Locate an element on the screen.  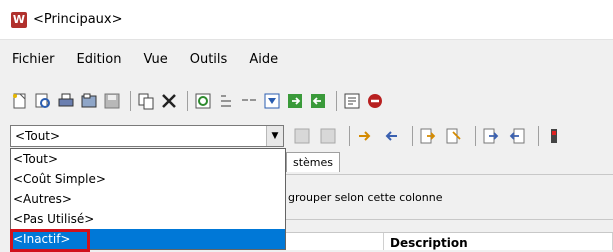
link-icon is located at coordinates (365, 136).